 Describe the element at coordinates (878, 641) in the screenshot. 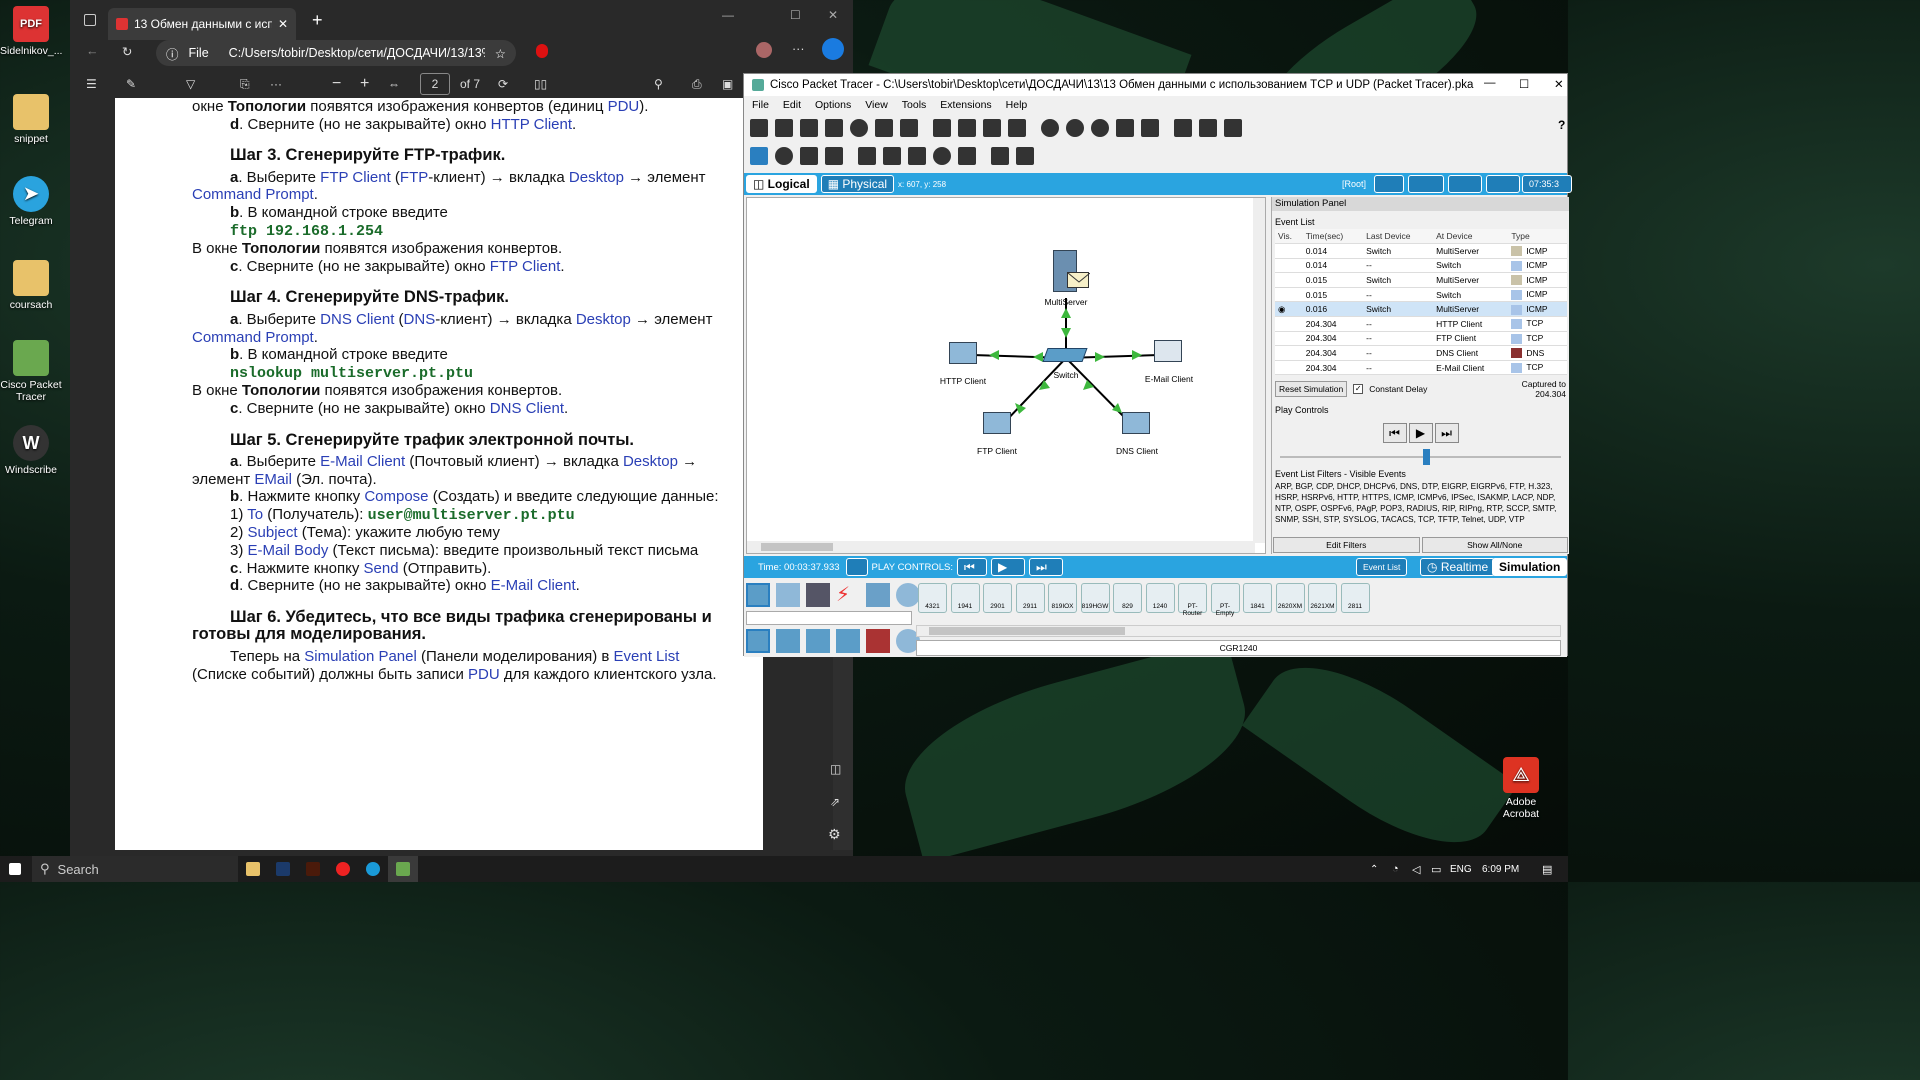

I see `security-icon` at that location.